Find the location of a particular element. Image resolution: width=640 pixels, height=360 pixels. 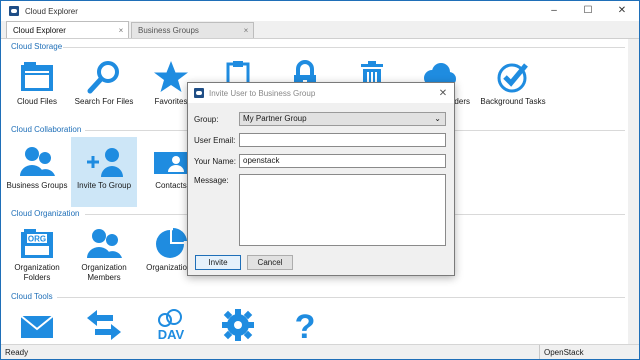

section-cloud-tools: Cloud Tools is located at coordinates (32, 296).